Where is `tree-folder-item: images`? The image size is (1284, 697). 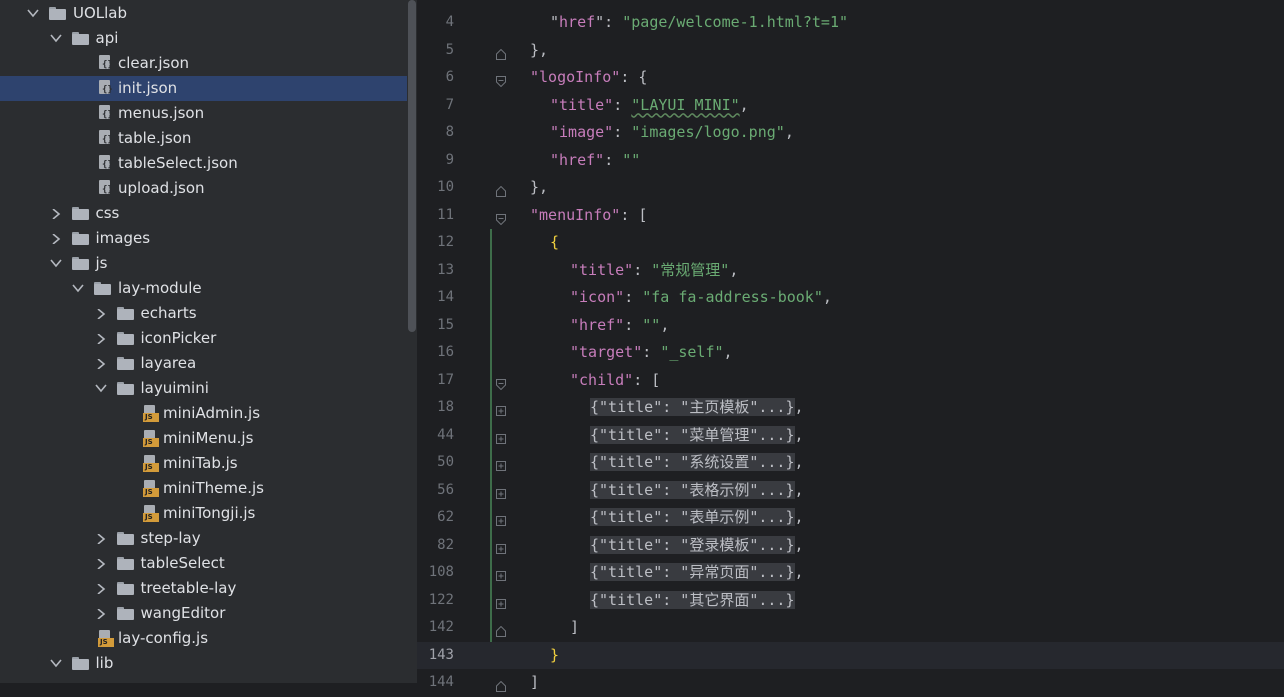
tree-folder-item: images is located at coordinates (203, 238).